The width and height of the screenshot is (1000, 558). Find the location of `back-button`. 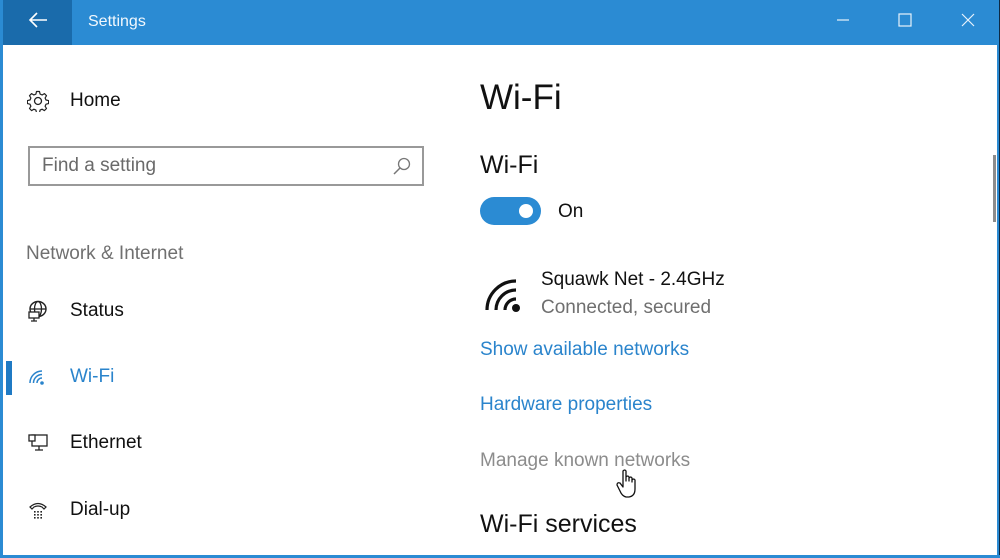

back-button is located at coordinates (37, 22).